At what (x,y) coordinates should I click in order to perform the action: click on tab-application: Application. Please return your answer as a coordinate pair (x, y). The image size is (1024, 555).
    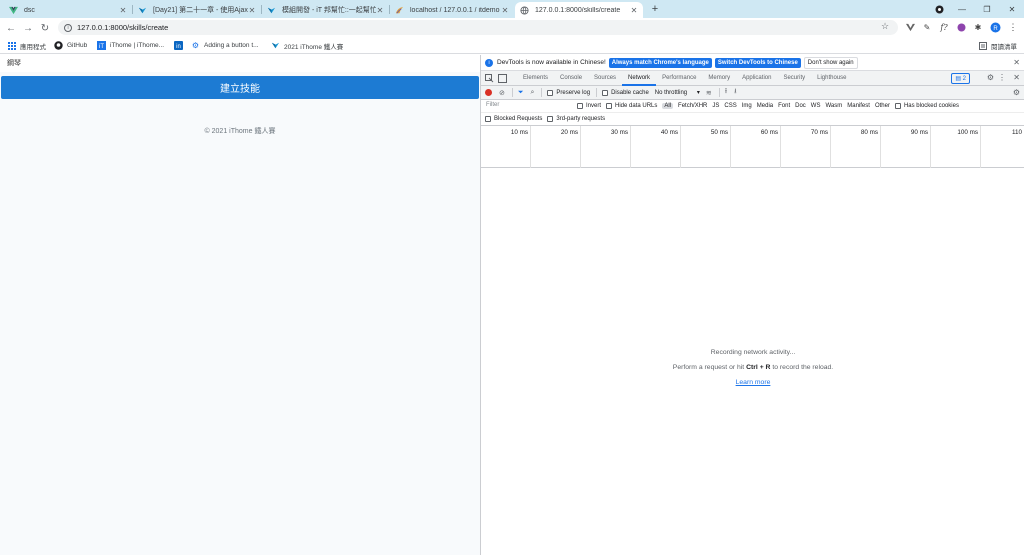
    Looking at the image, I should click on (756, 78).